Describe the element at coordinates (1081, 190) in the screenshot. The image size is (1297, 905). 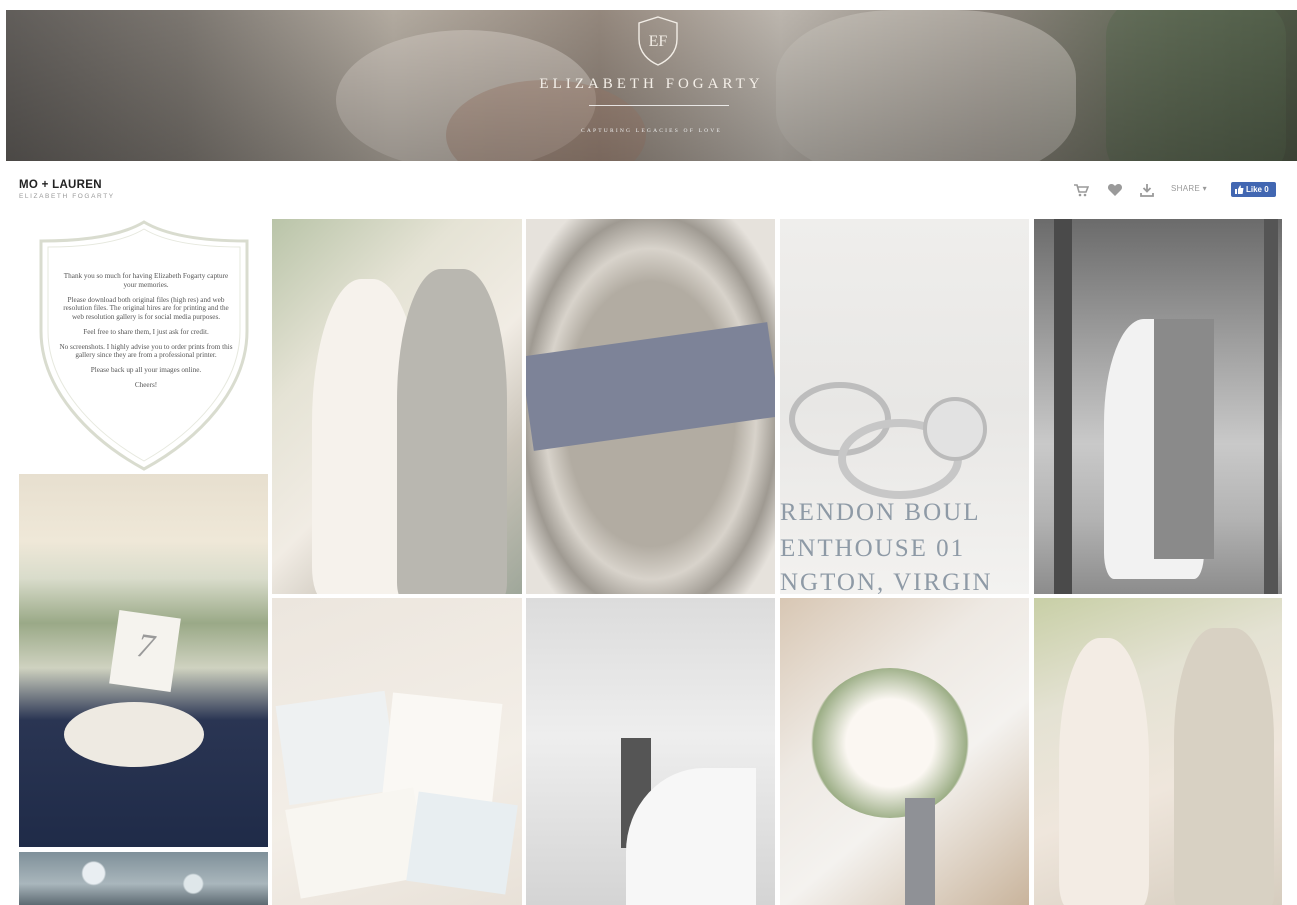
I see `cart-icon` at that location.